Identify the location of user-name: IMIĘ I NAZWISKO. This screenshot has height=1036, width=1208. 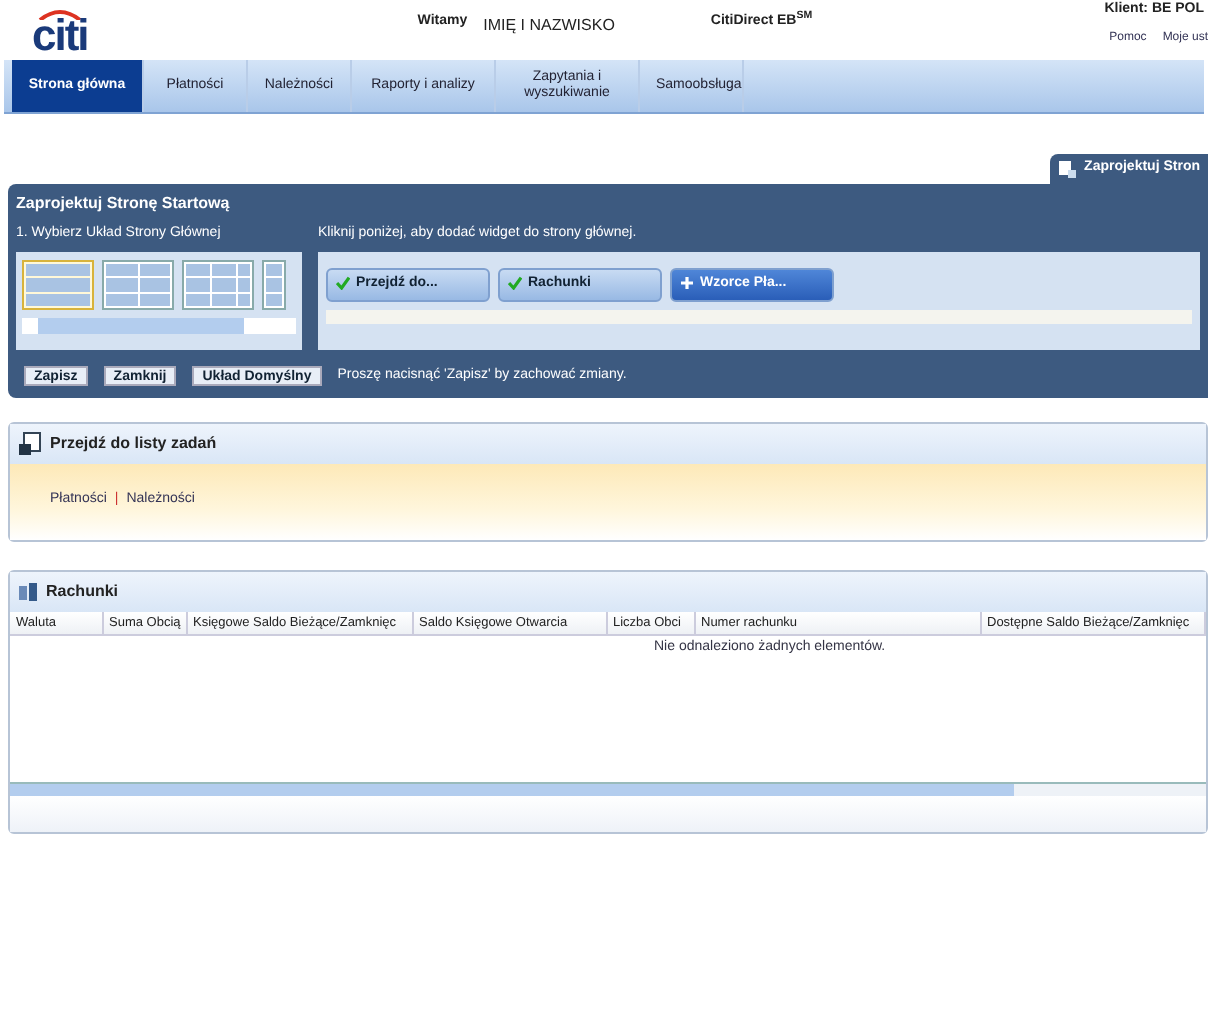
(549, 26).